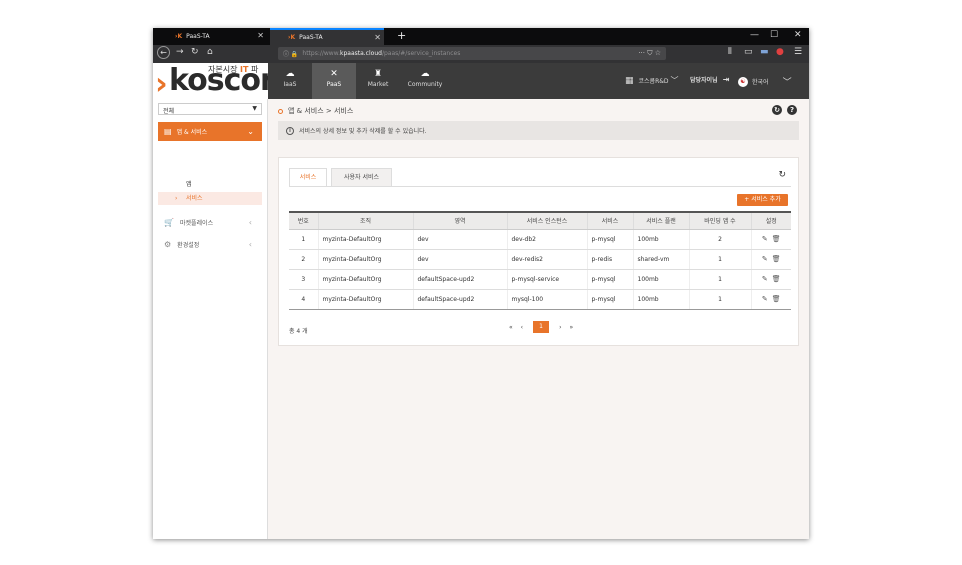 Image resolution: width=962 pixels, height=565 pixels. I want to click on extension-red-icon: ●, so click(780, 52).